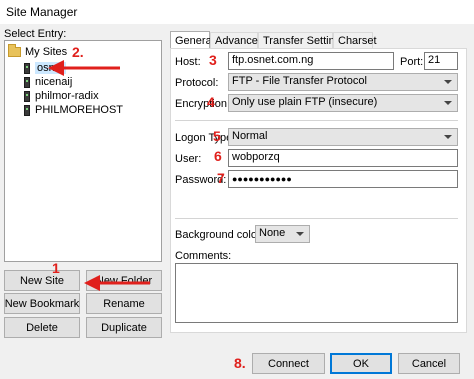 This screenshot has width=474, height=379. I want to click on annotation-5: 5, so click(217, 136).